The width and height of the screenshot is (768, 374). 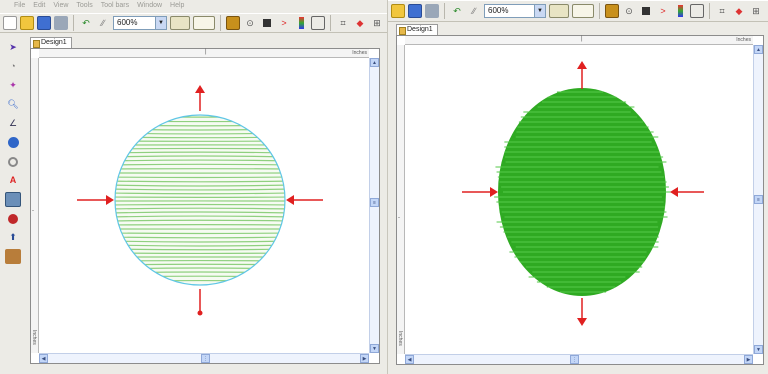 What do you see at coordinates (290, 200) in the screenshot?
I see `arrow-head-right` at bounding box center [290, 200].